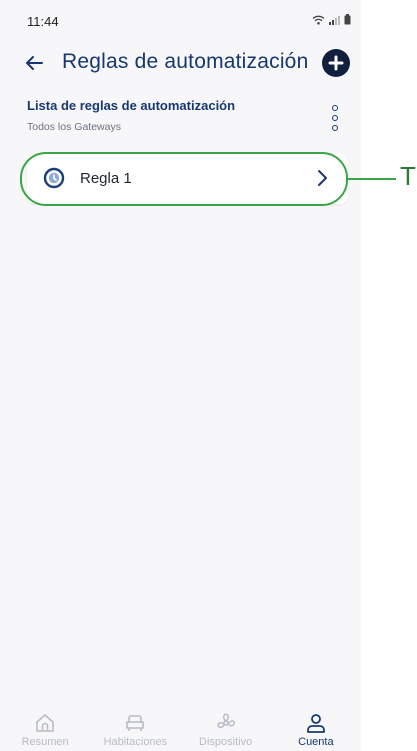 The width and height of the screenshot is (417, 751). Describe the element at coordinates (135, 742) in the screenshot. I see `nav-label: Habitaciones` at that location.